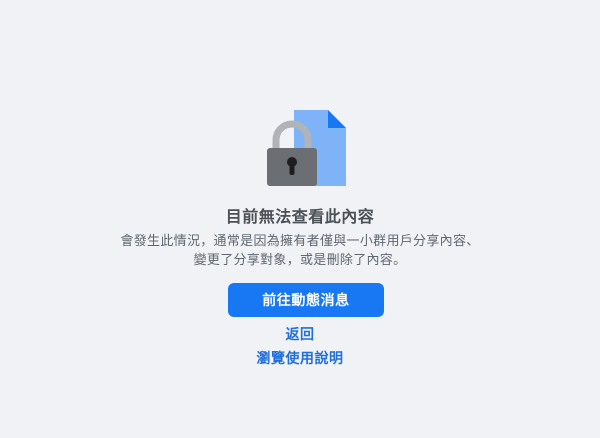 The image size is (600, 438). What do you see at coordinates (337, 119) in the screenshot?
I see `document-fold-icon` at bounding box center [337, 119].